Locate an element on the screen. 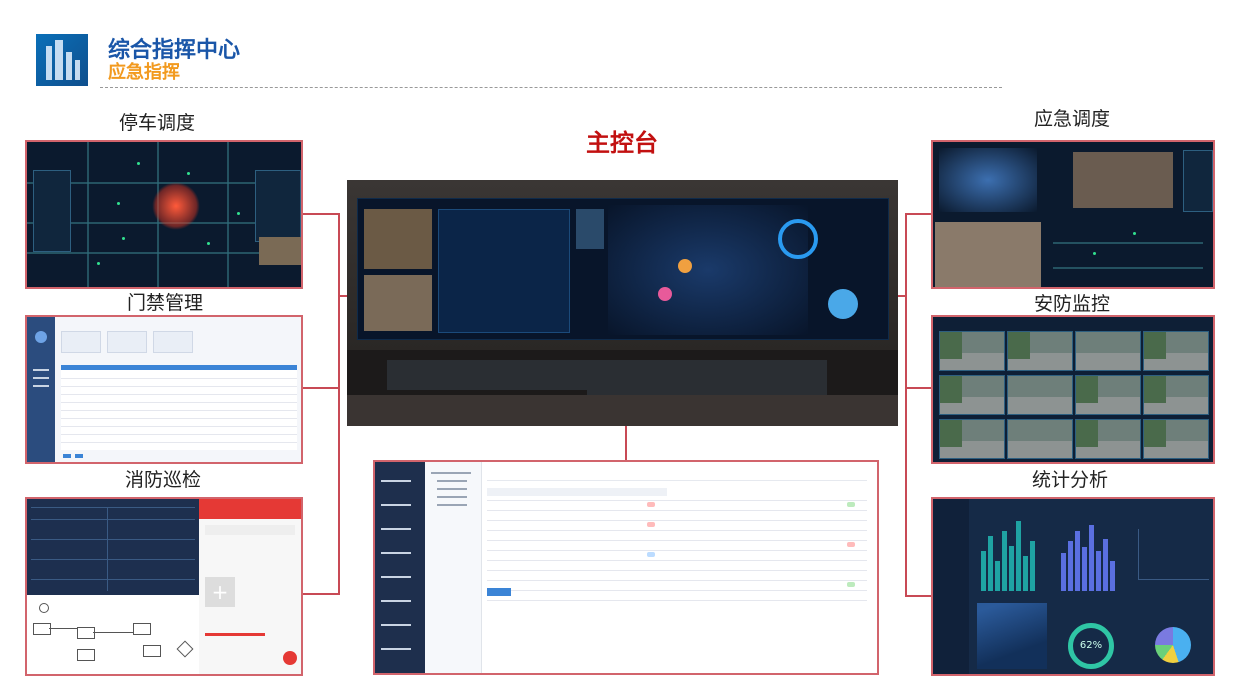  street-camera is located at coordinates (1123, 180).